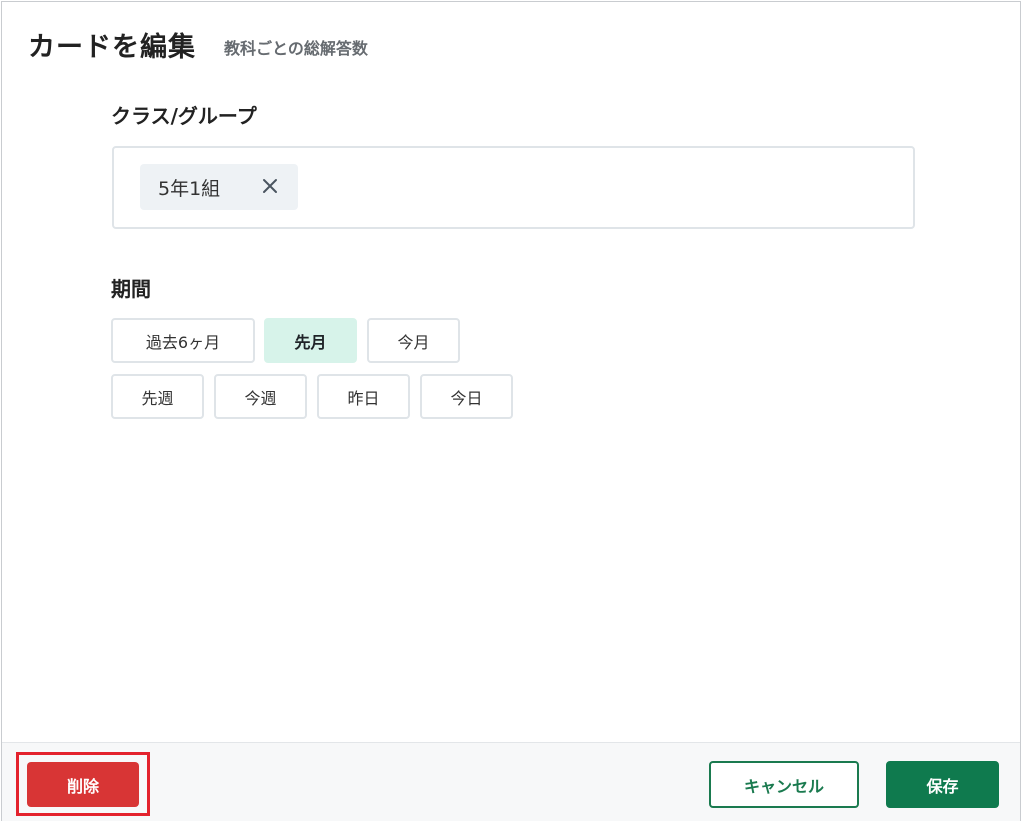  I want to click on group-chip: 5年1組, so click(219, 187).